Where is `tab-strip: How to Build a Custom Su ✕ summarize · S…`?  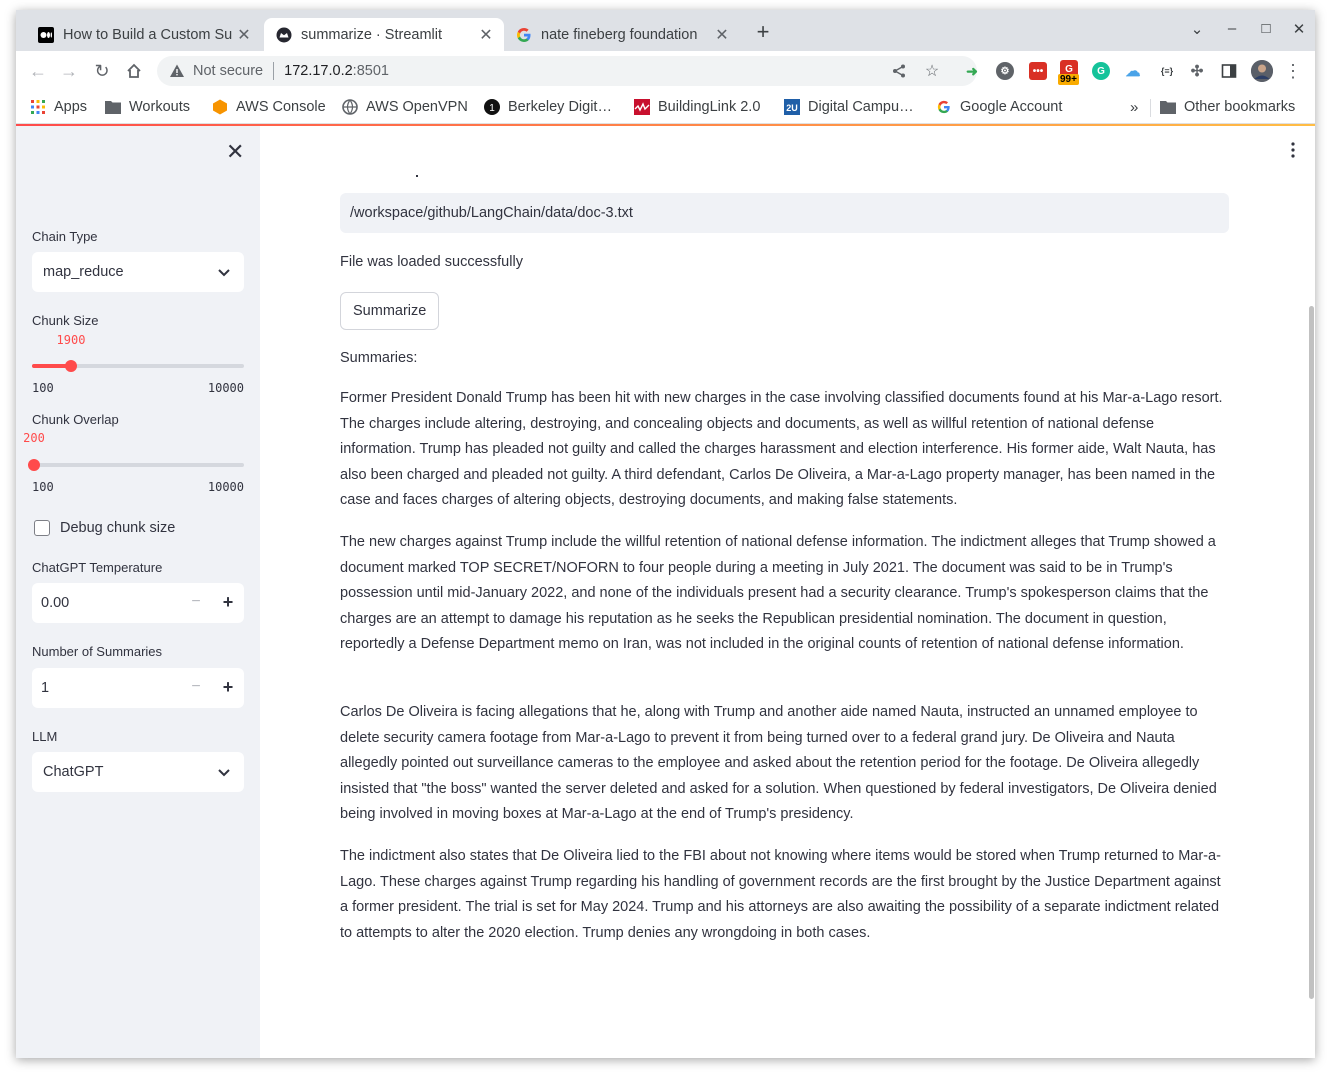
tab-strip: How to Build a Custom Su ✕ summarize · S… is located at coordinates (665, 30).